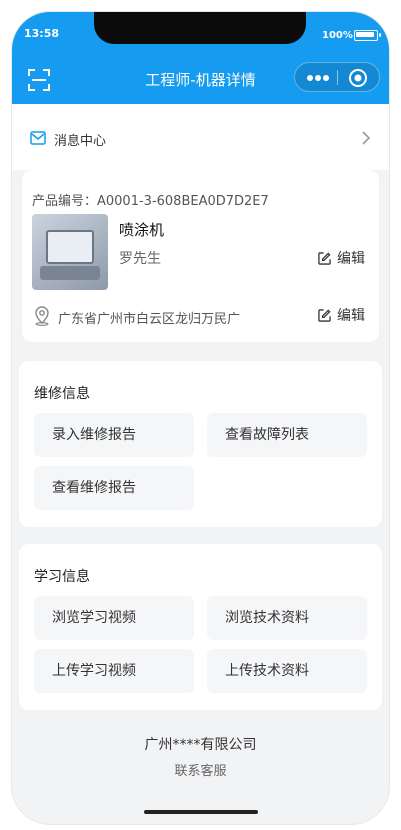 This screenshot has height=830, width=401. Describe the element at coordinates (142, 230) in the screenshot. I see `product-name: 喷涂机` at that location.